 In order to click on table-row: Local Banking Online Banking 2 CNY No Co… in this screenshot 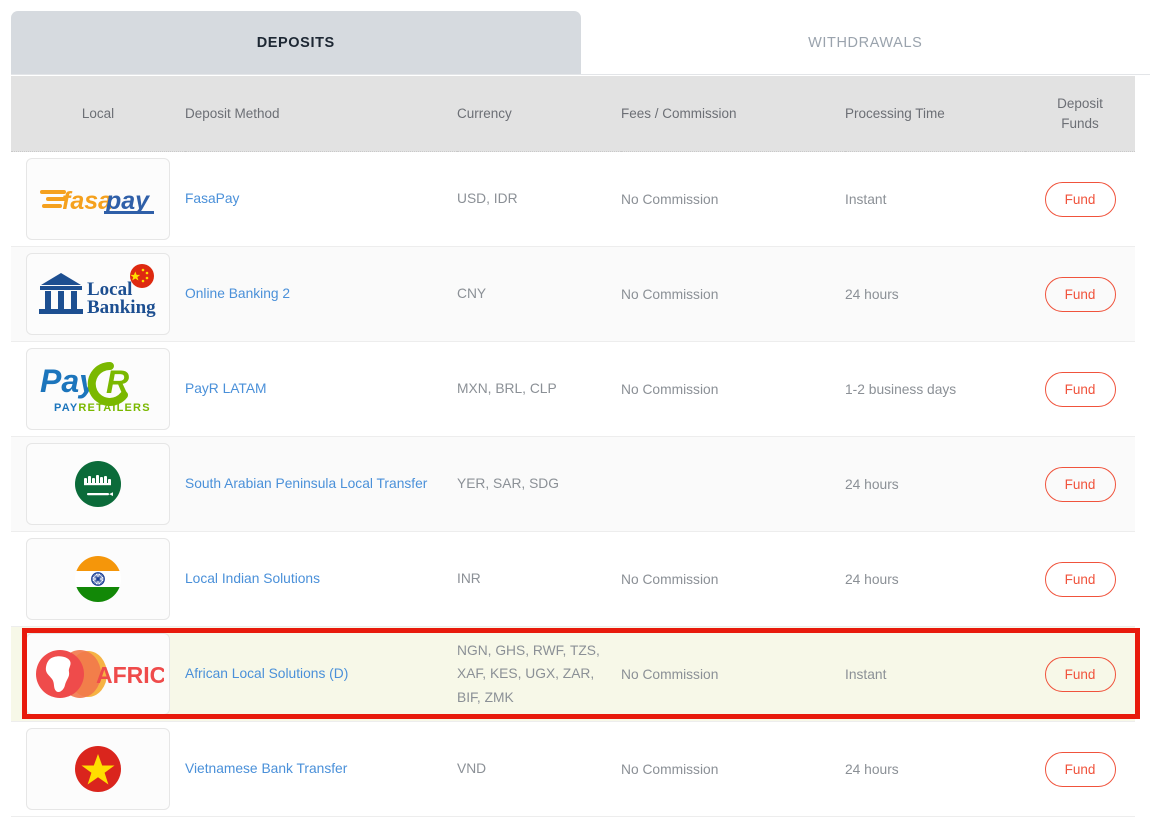, I will do `click(573, 294)`.